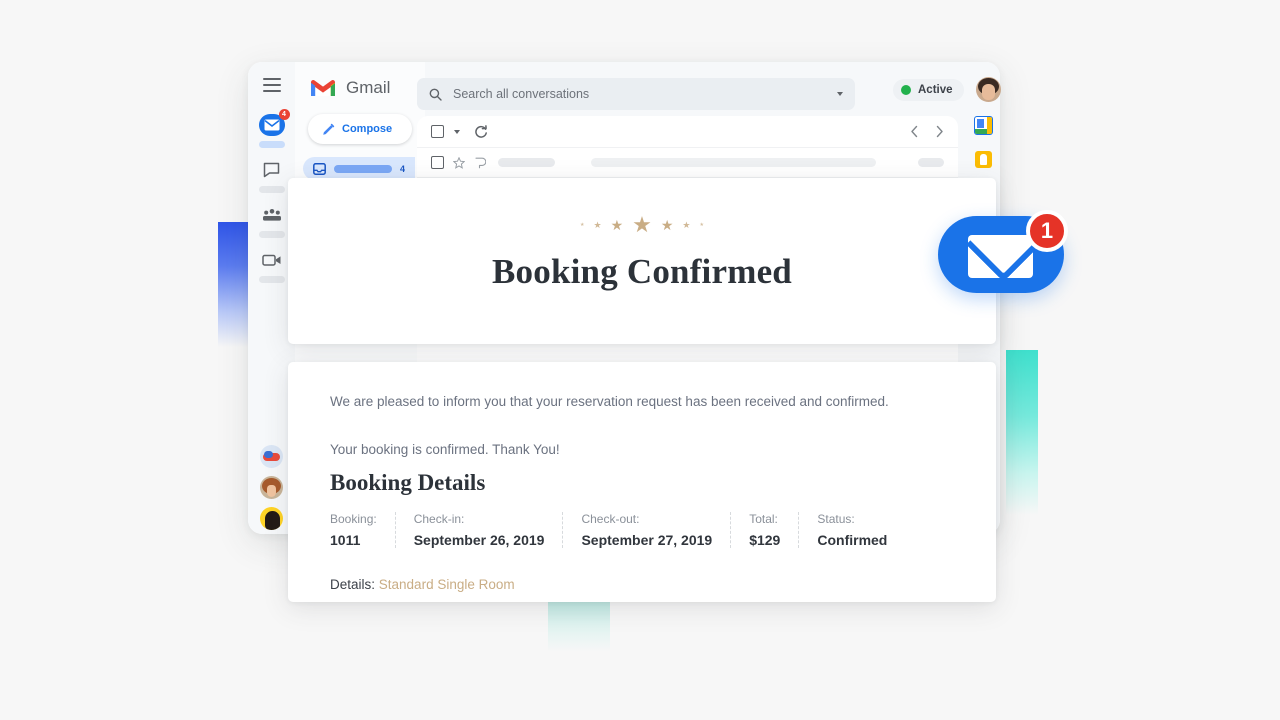 The image size is (1280, 720). I want to click on keep-icon, so click(983, 159).